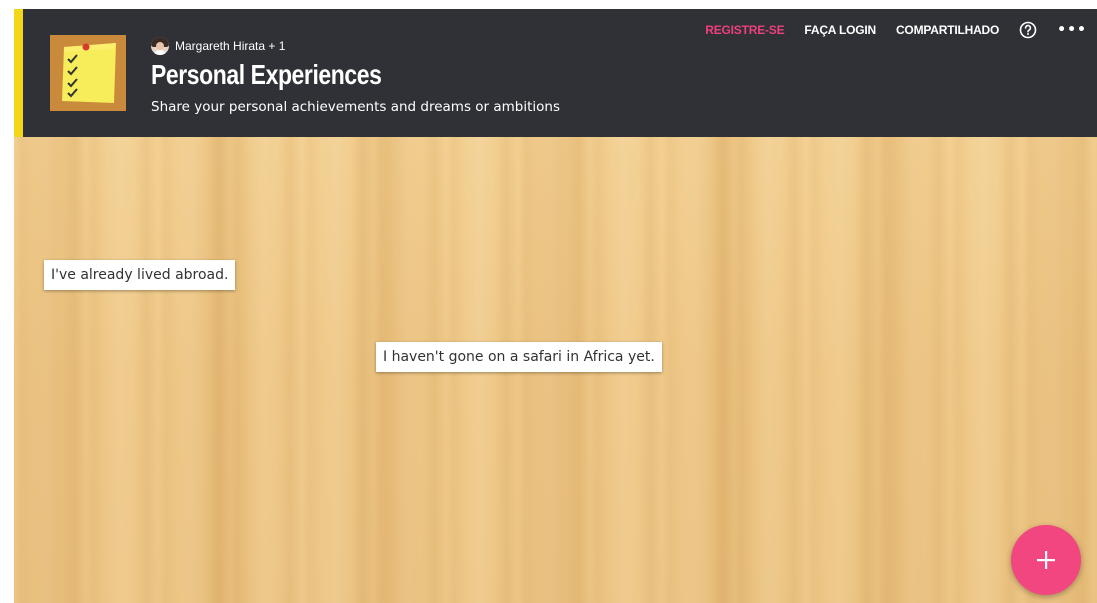 This screenshot has width=1097, height=603. Describe the element at coordinates (140, 275) in the screenshot. I see `post-card: I've already lived abroad.` at that location.